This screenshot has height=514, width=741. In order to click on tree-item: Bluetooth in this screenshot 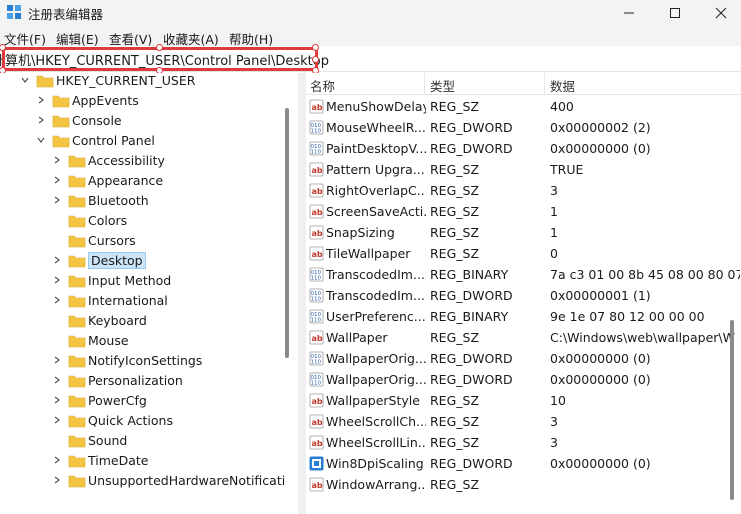, I will do `click(149, 201)`.